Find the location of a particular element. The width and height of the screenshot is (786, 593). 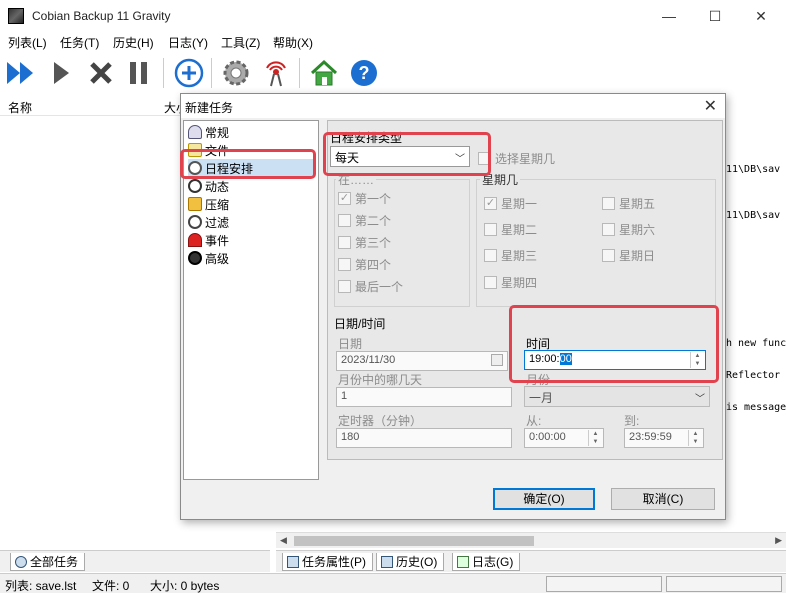

tree-item-files: 文件 is located at coordinates (208, 150).